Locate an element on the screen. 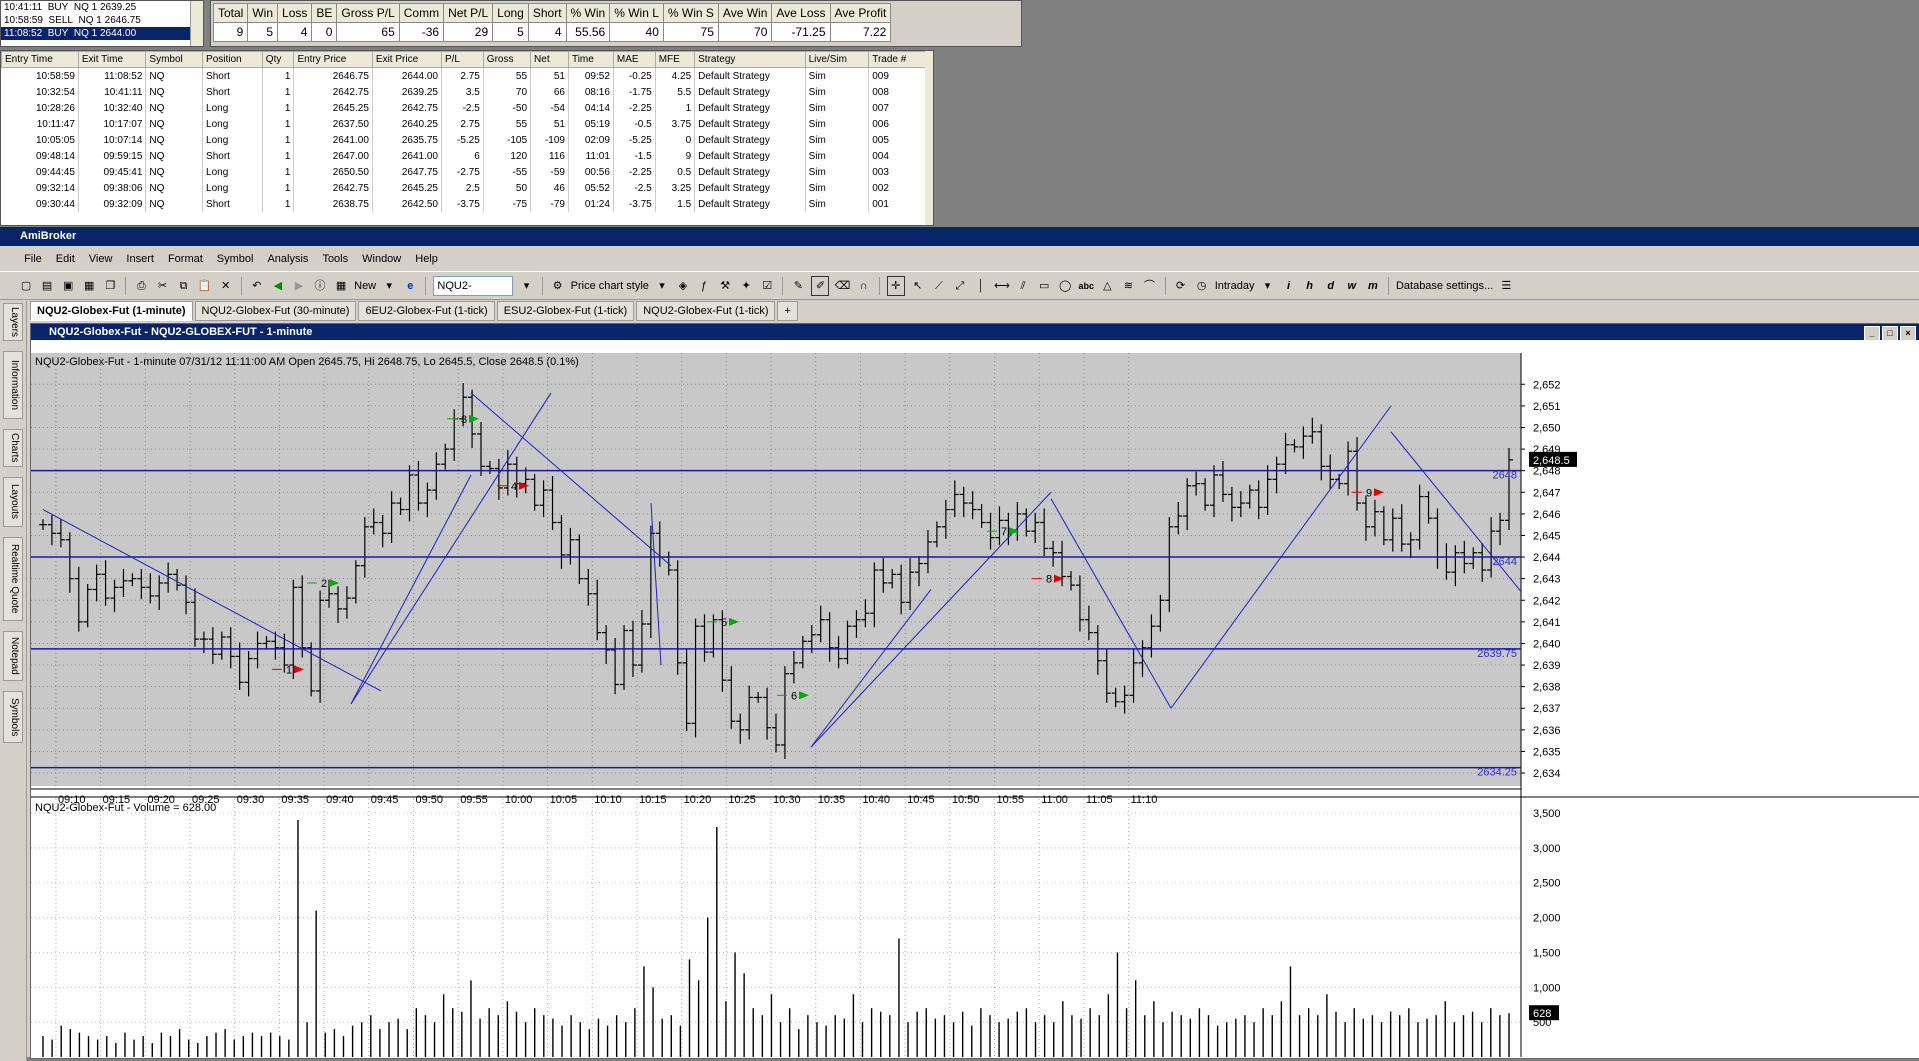  gear-icon: ⚙ is located at coordinates (558, 286).